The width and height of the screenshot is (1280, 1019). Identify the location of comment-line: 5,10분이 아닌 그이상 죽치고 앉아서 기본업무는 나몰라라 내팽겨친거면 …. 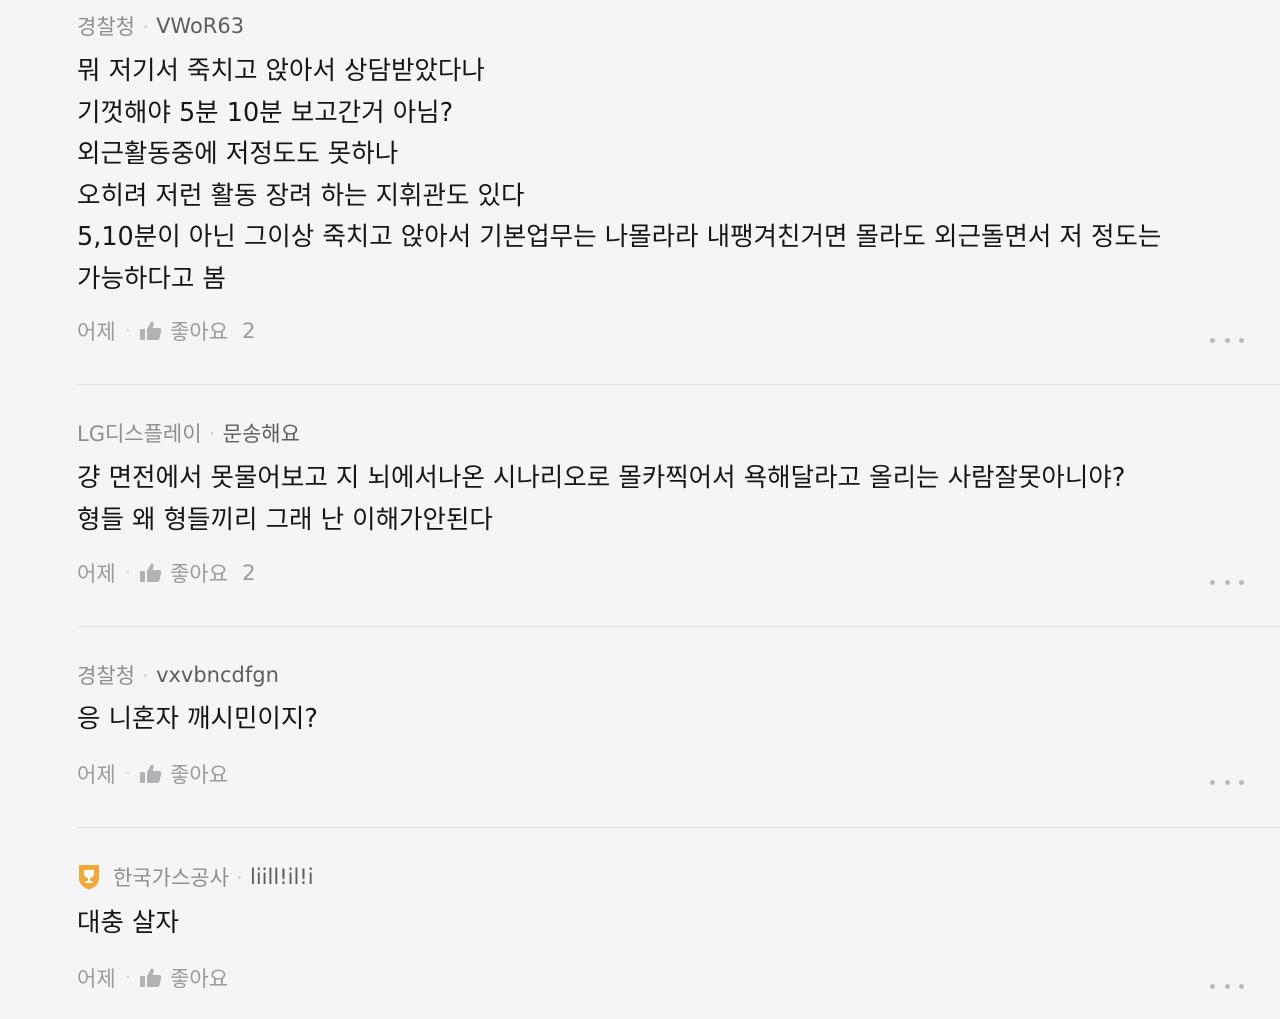
(619, 237).